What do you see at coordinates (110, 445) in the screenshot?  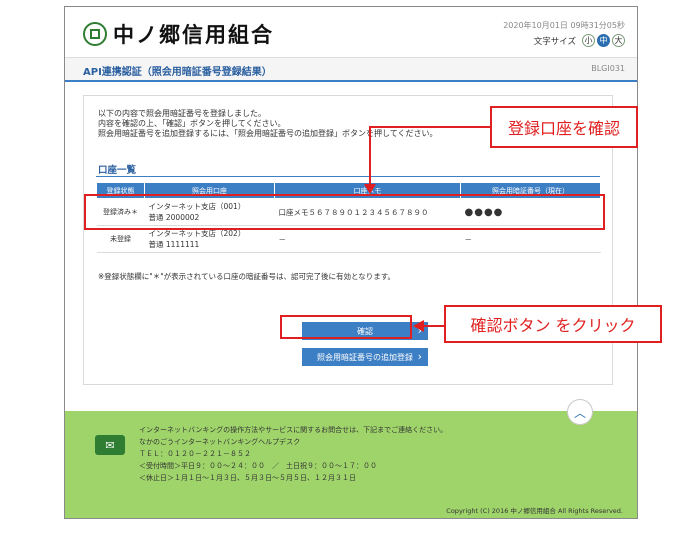 I see `contact-mail-icon: ✉` at bounding box center [110, 445].